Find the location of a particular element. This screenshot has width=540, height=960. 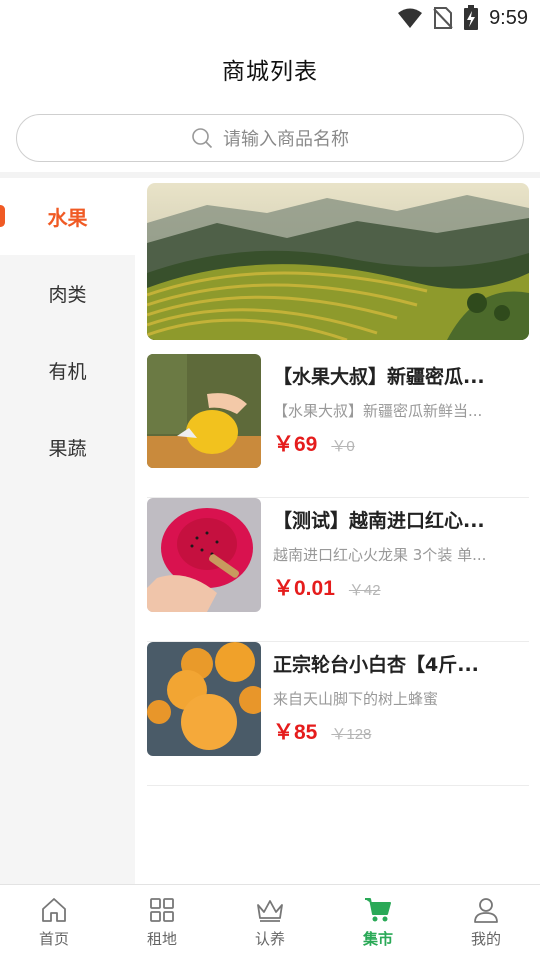

tab-adopt: 认养 is located at coordinates (270, 922).